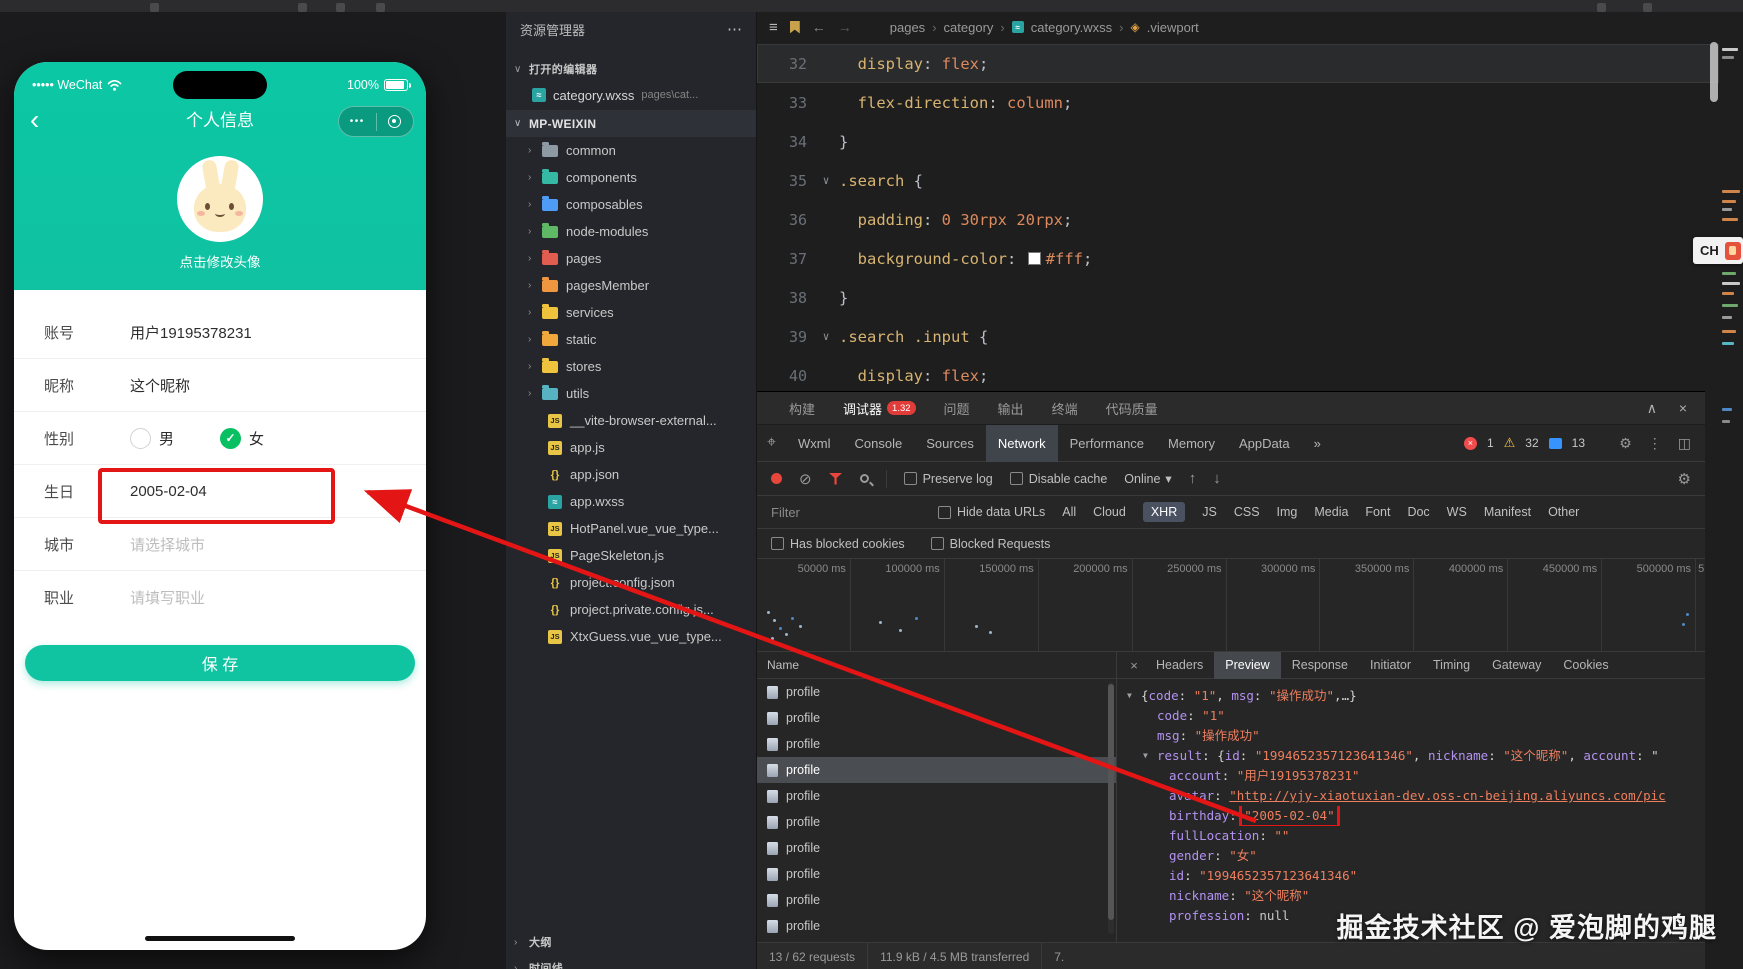 Image resolution: width=1743 pixels, height=969 pixels. I want to click on filter-type-img: Img, so click(1287, 512).